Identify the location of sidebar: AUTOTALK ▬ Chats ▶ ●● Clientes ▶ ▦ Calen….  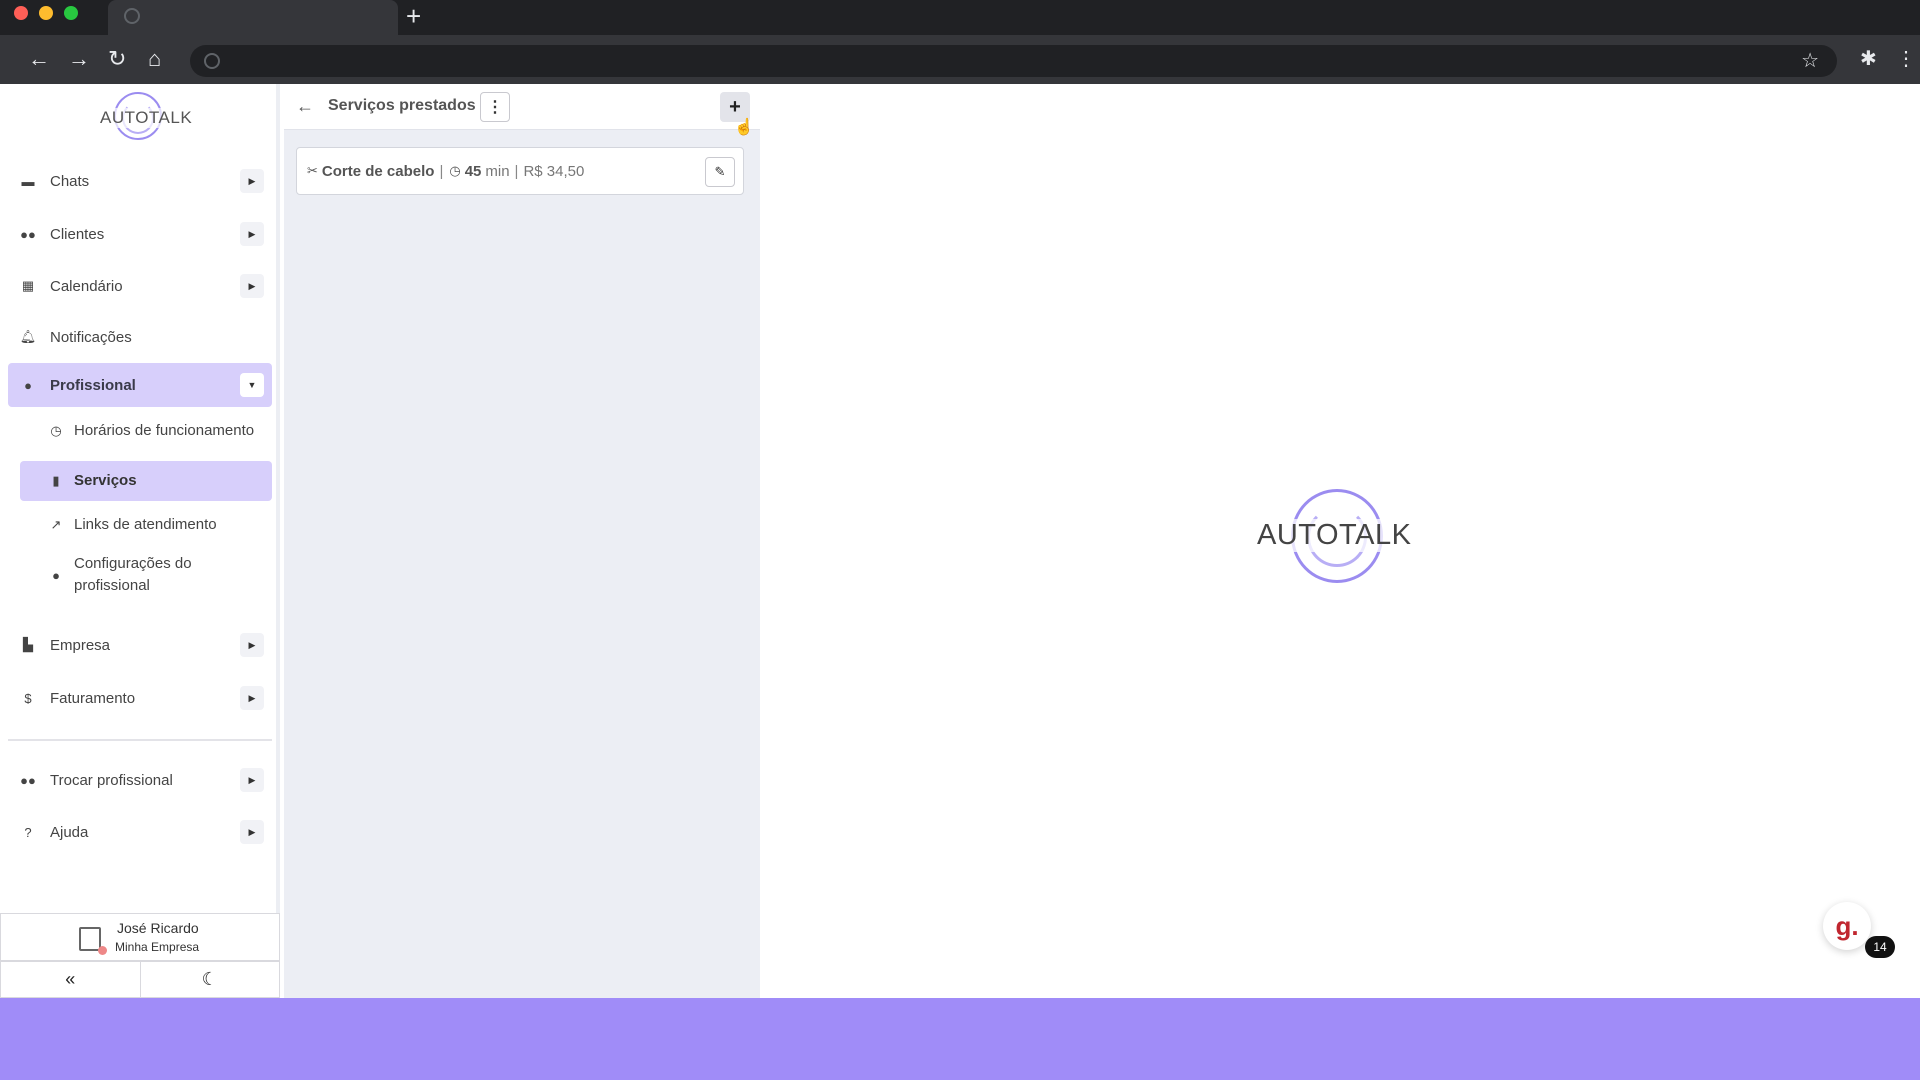
(140, 541).